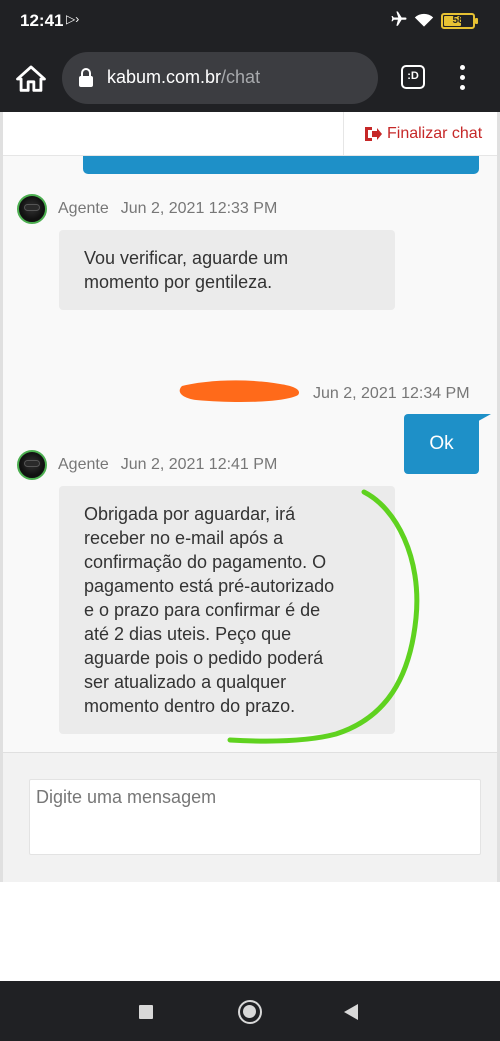  I want to click on message-line: Obrigada por aguardar, irá, so click(190, 514).